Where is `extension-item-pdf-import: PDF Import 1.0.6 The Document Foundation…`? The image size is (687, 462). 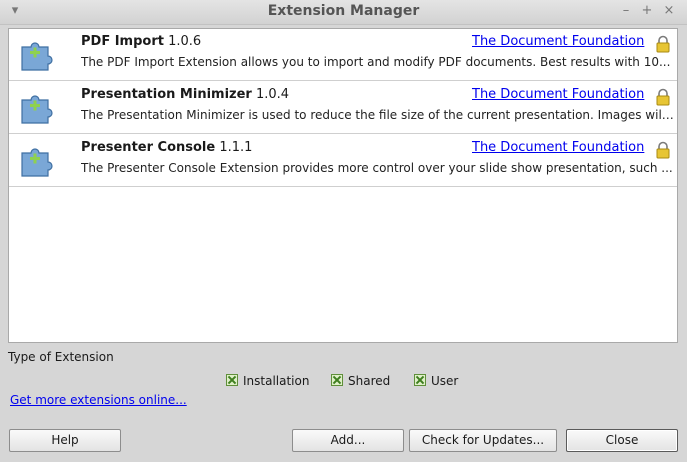
extension-item-pdf-import: PDF Import 1.0.6 The Document Foundation… is located at coordinates (343, 55).